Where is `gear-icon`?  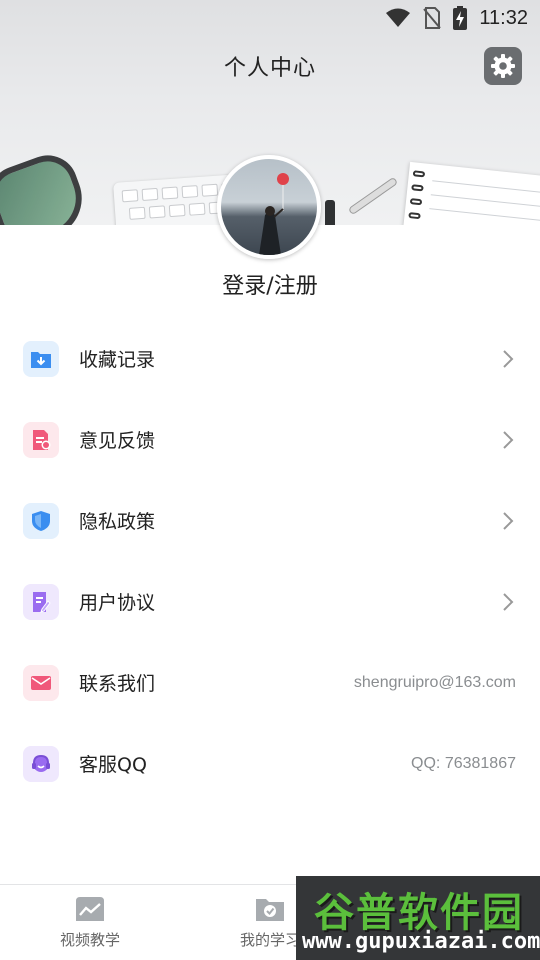 gear-icon is located at coordinates (503, 66).